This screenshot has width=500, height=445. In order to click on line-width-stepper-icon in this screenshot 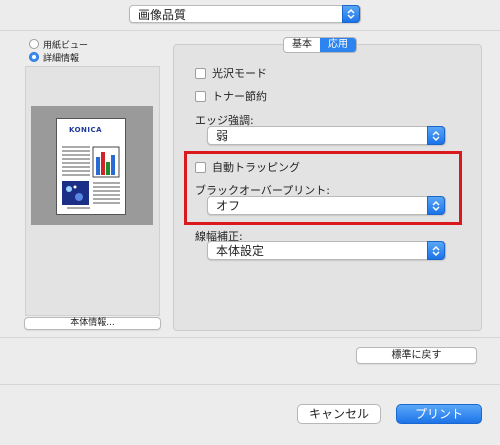, I will do `click(436, 250)`.